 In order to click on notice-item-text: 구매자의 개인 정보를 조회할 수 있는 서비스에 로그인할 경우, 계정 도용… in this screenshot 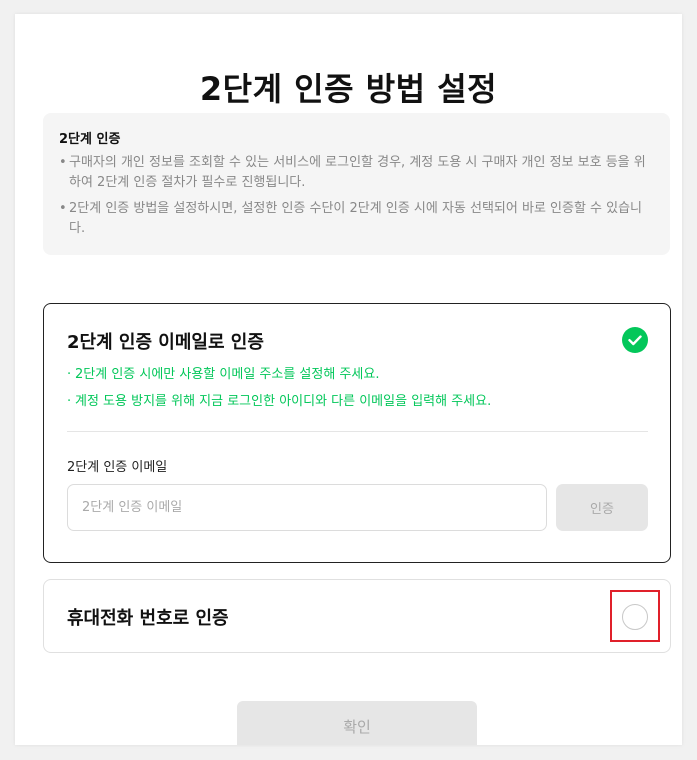, I will do `click(357, 172)`.